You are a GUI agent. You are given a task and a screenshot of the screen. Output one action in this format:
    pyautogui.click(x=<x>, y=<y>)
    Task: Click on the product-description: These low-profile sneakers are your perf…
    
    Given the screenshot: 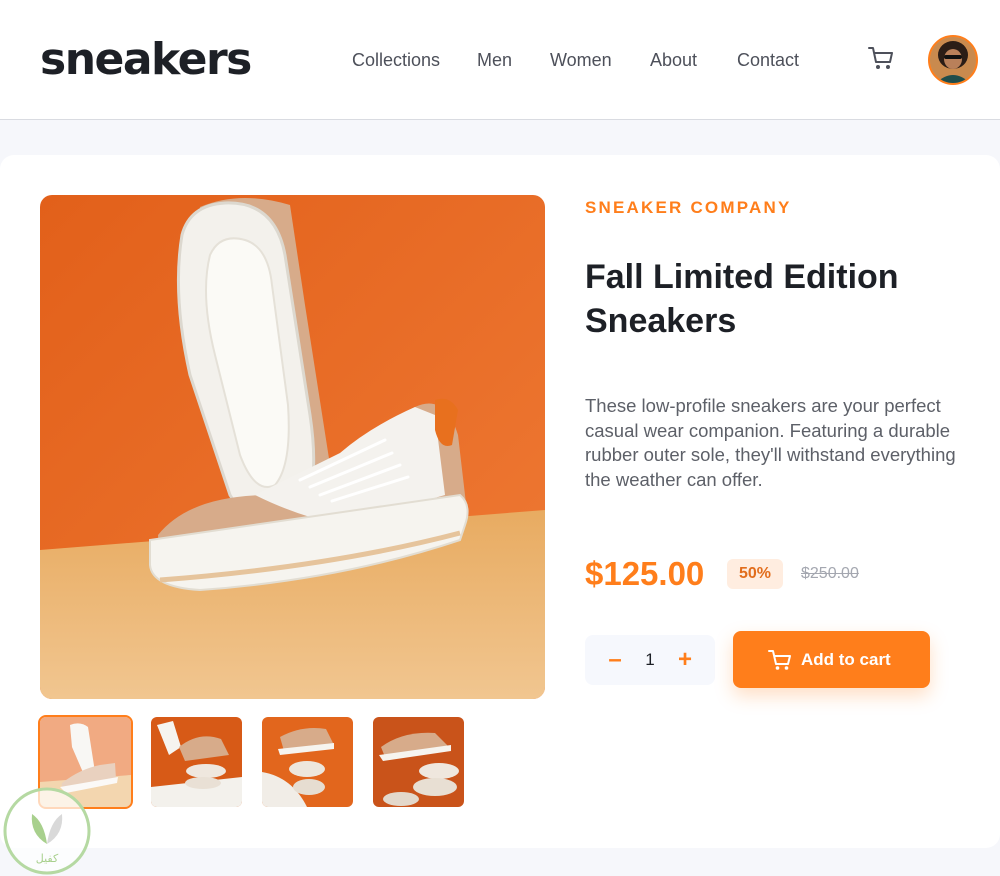 What is the action you would take?
    pyautogui.click(x=770, y=442)
    